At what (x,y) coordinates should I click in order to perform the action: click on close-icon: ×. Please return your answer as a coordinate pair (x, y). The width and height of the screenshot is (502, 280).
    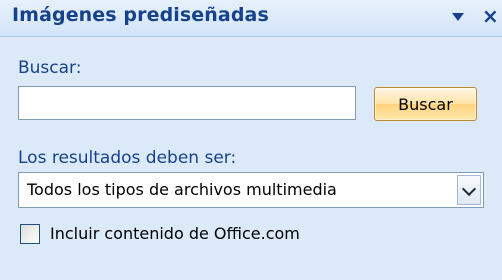
    Looking at the image, I should click on (490, 16).